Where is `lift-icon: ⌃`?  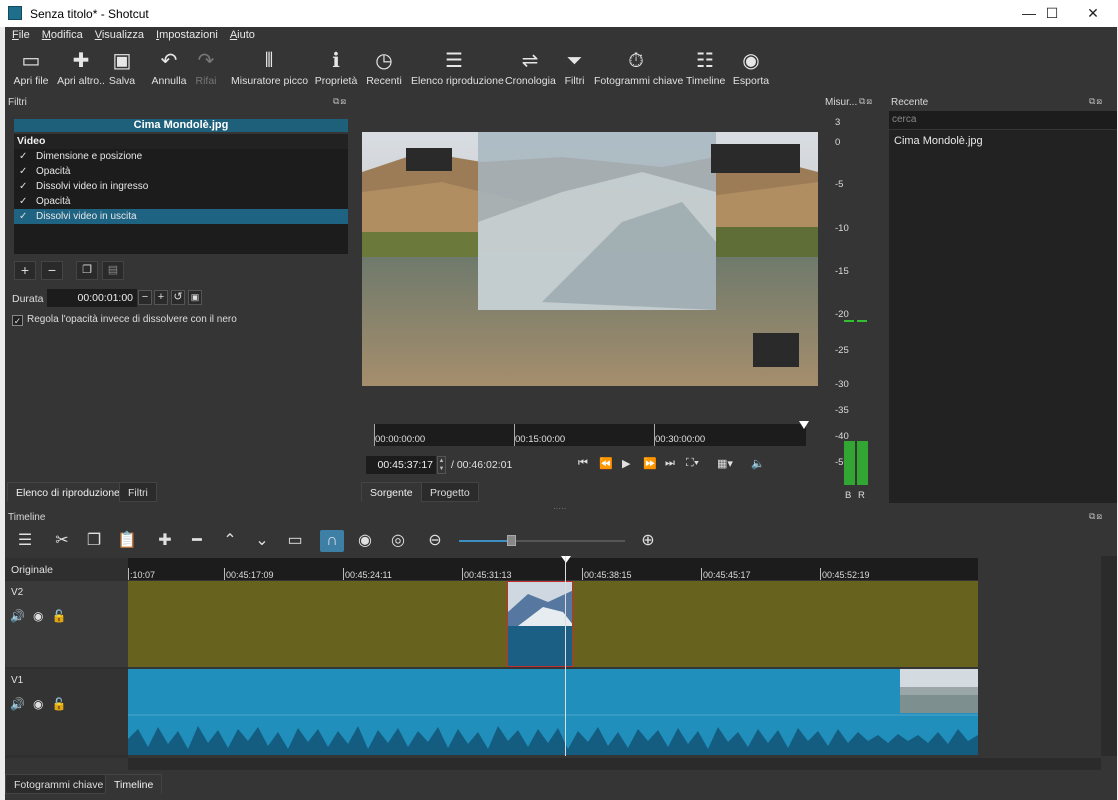
lift-icon: ⌃ is located at coordinates (230, 541).